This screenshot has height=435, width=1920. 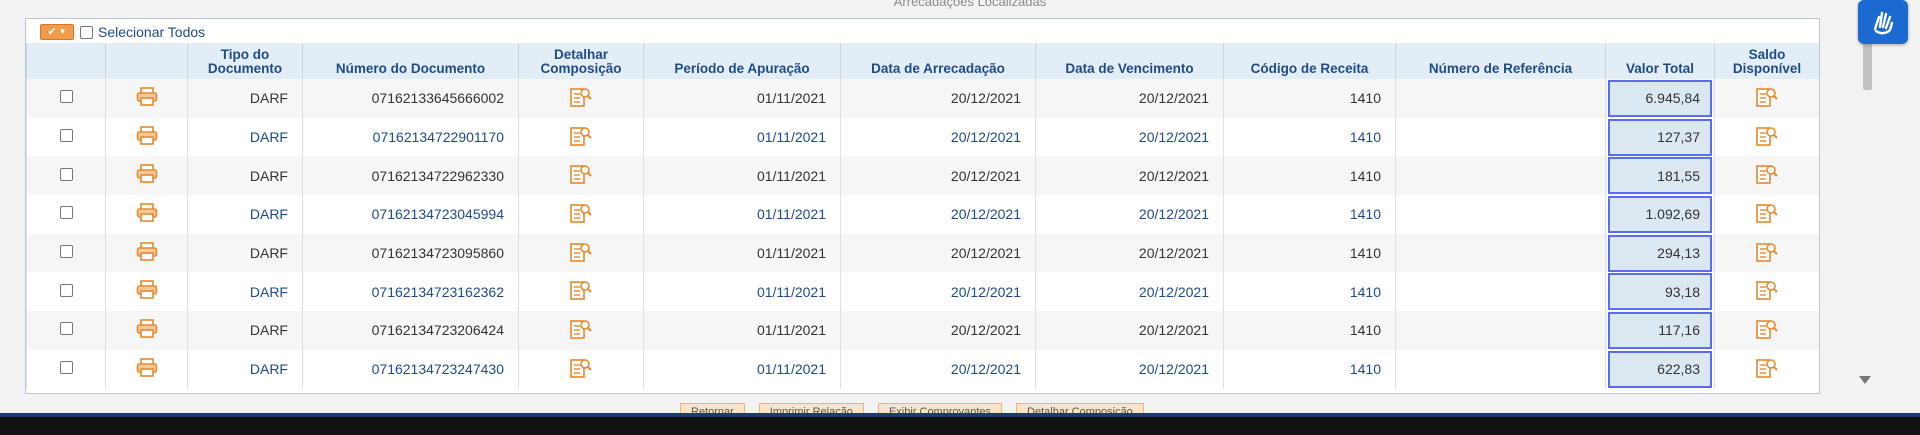 I want to click on valor-total-value: 117,16, so click(x=1660, y=330).